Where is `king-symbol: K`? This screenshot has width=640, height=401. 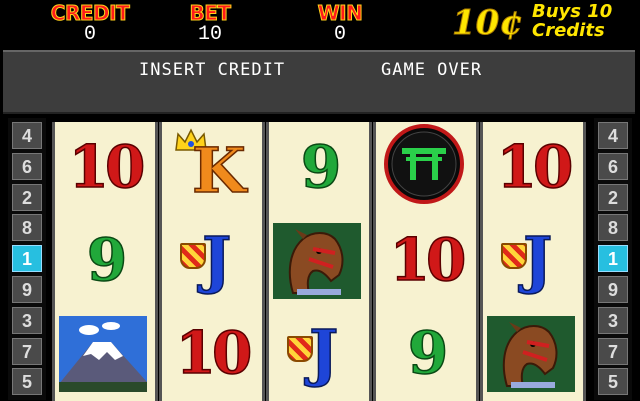 king-symbol: K is located at coordinates (212, 168).